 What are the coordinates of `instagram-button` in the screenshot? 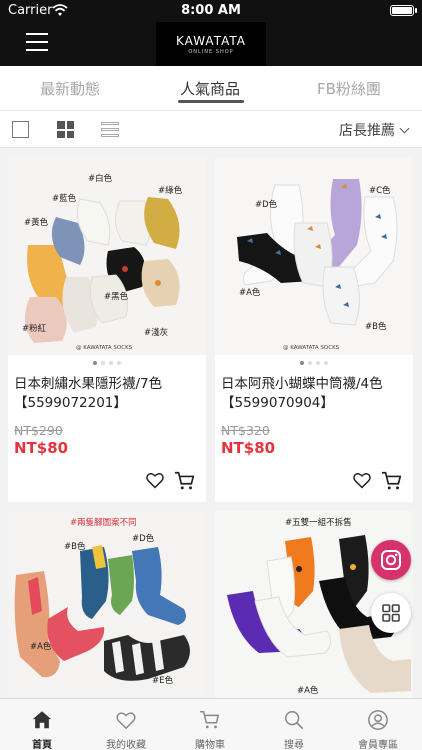 It's located at (391, 560).